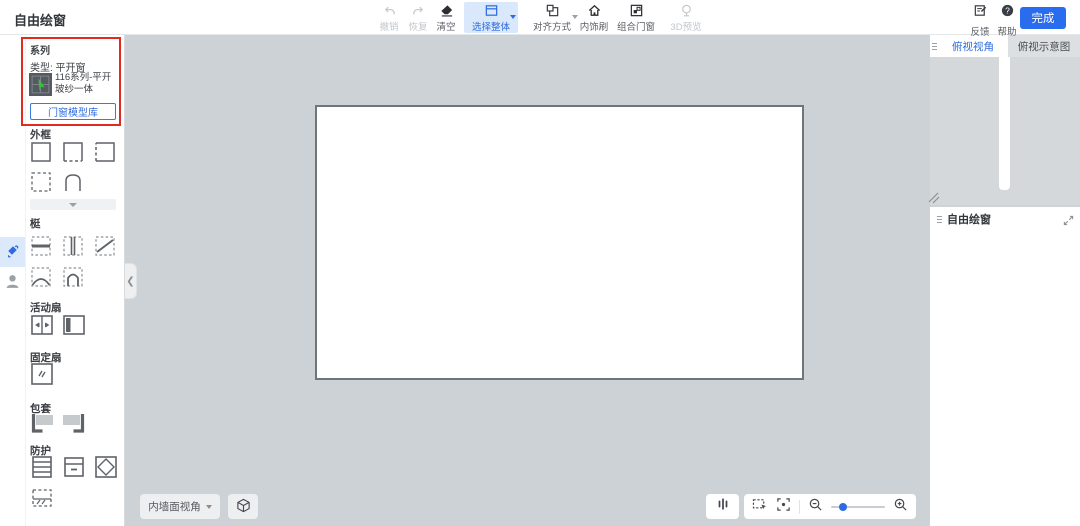 The image size is (1080, 526). Describe the element at coordinates (41, 184) in the screenshot. I see `frame-dashed-icon` at that location.